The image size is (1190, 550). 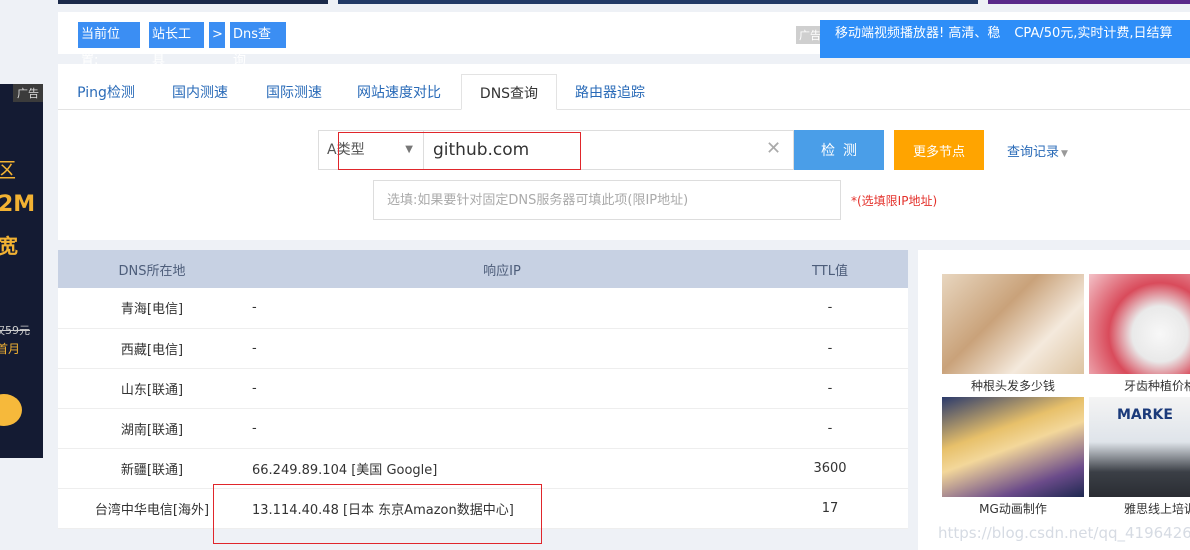 I want to click on tab-dns-query: DNS查询, so click(x=509, y=92).